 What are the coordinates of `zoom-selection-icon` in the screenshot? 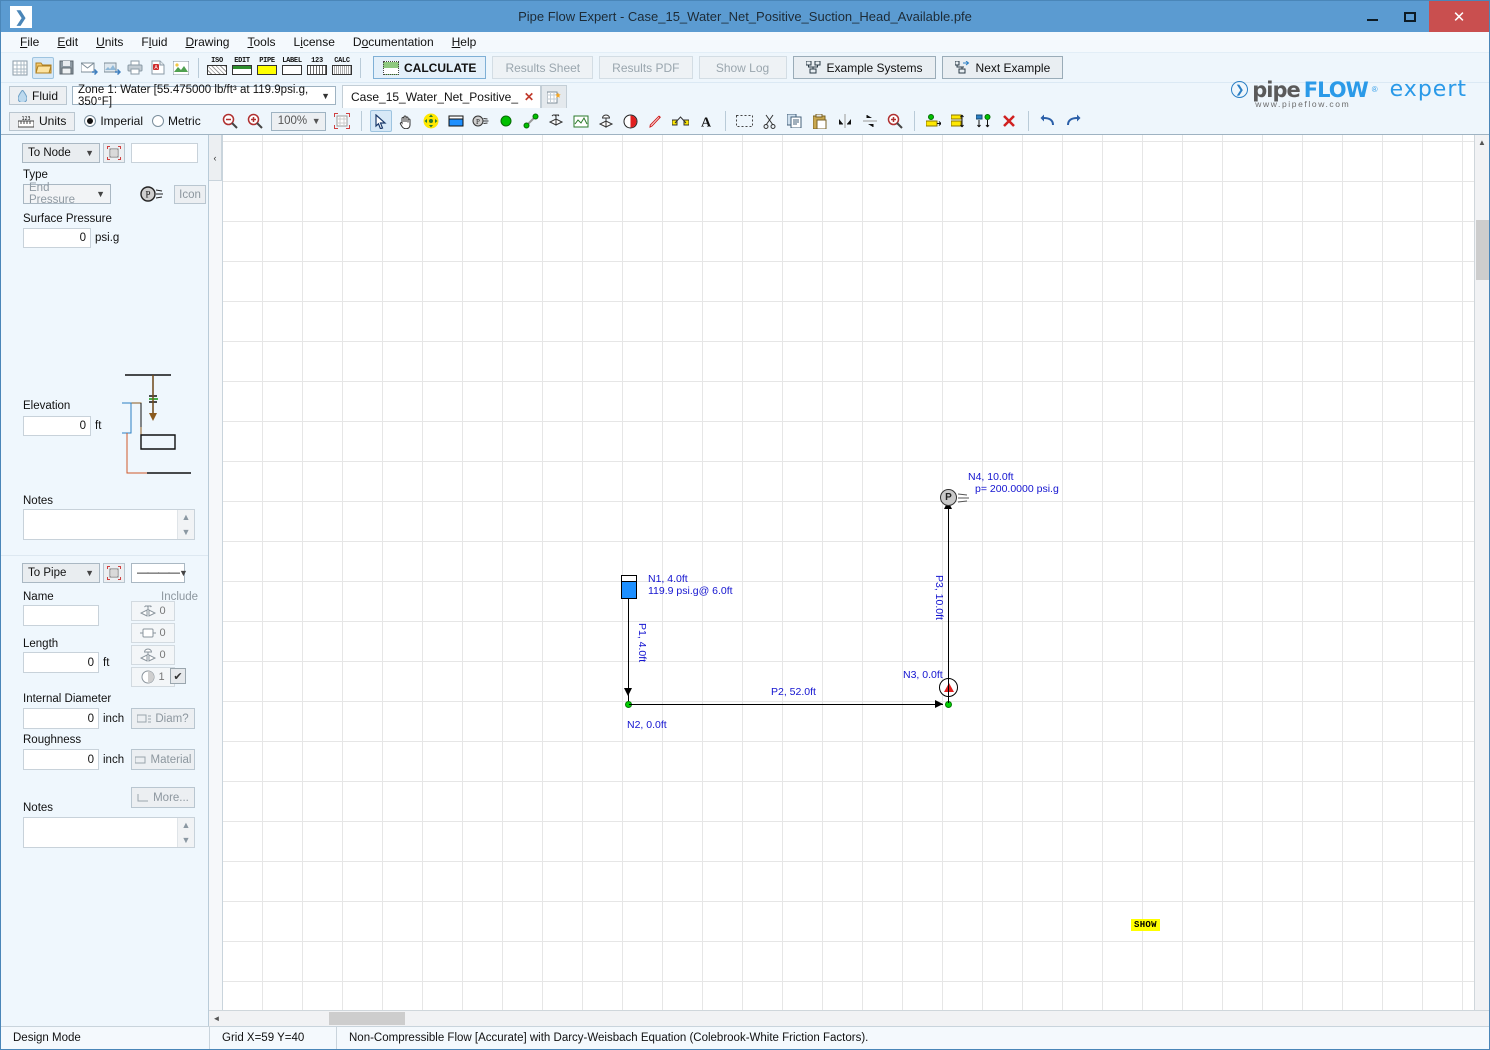 It's located at (895, 121).